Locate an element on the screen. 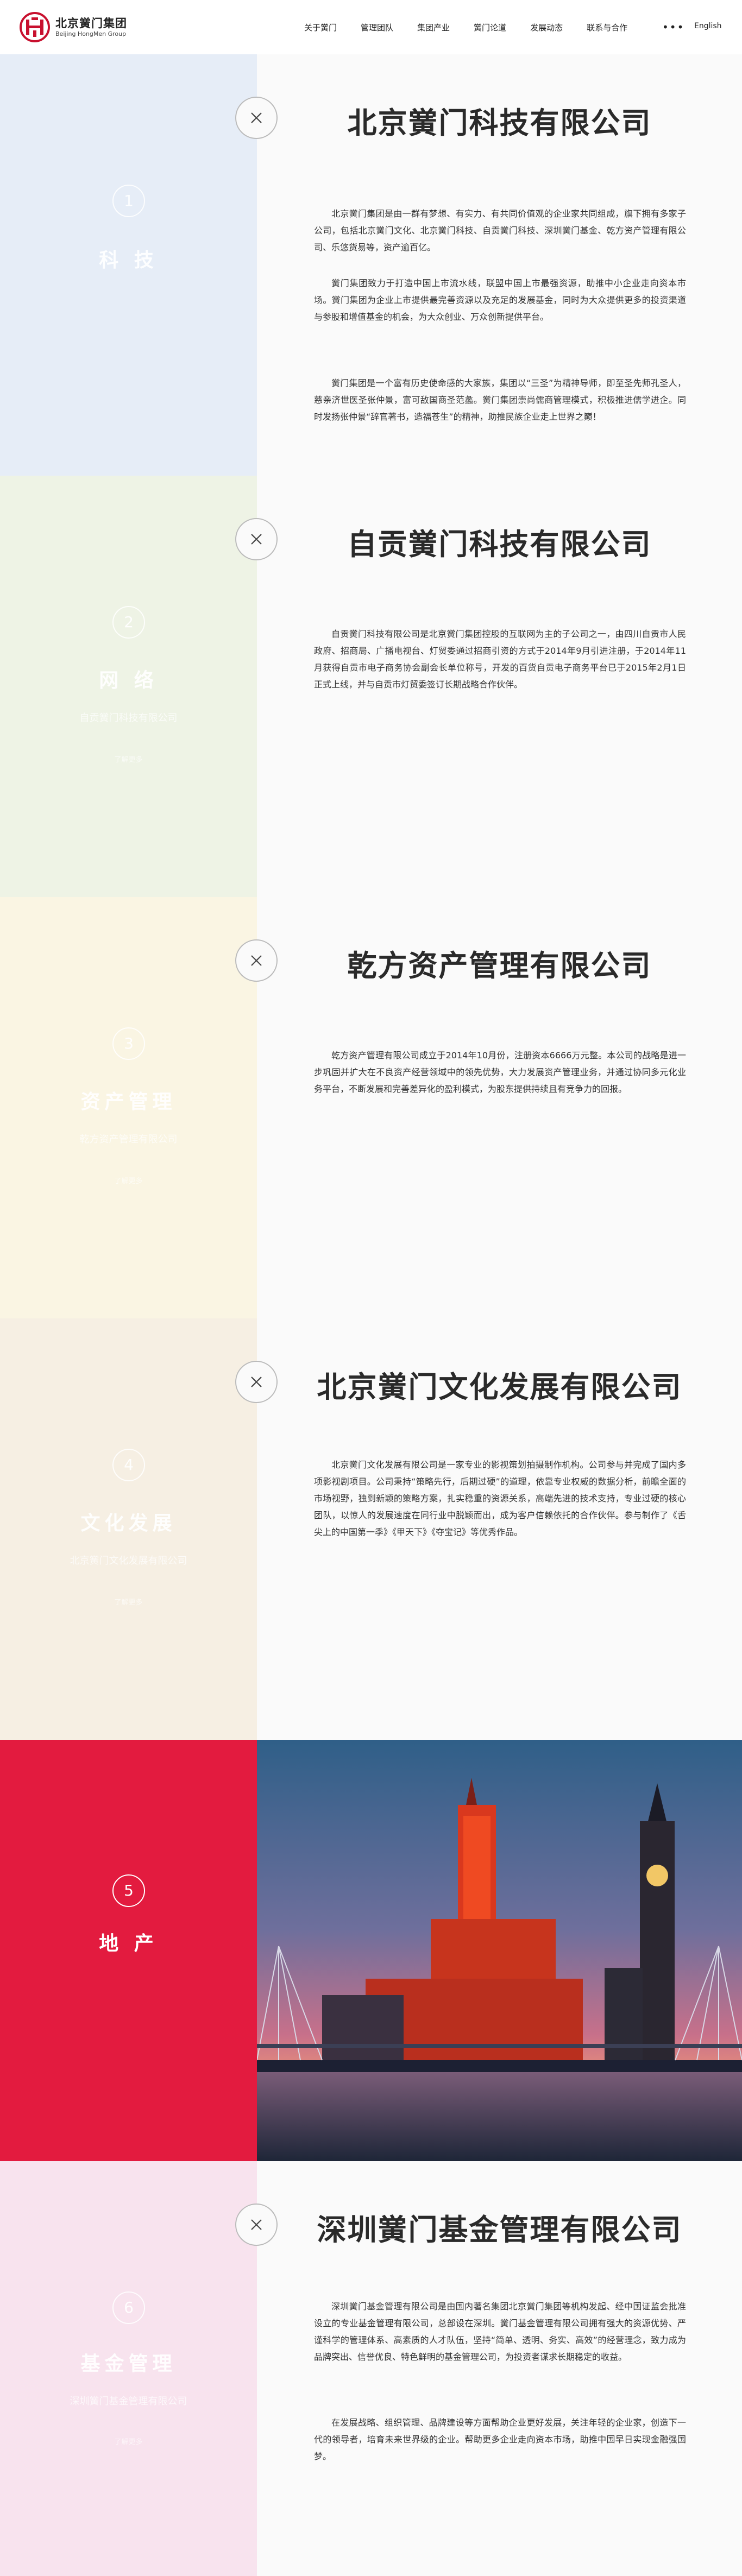  section-number: 2 is located at coordinates (128, 623).